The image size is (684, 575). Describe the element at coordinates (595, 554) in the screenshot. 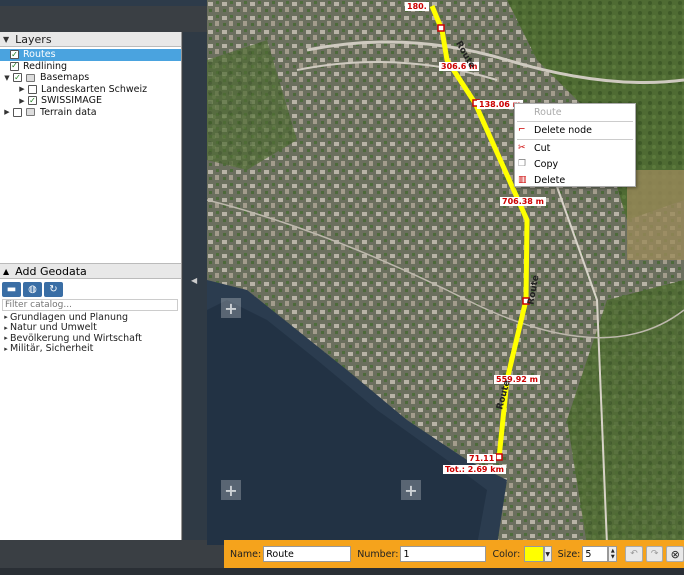

I see `size-input` at that location.